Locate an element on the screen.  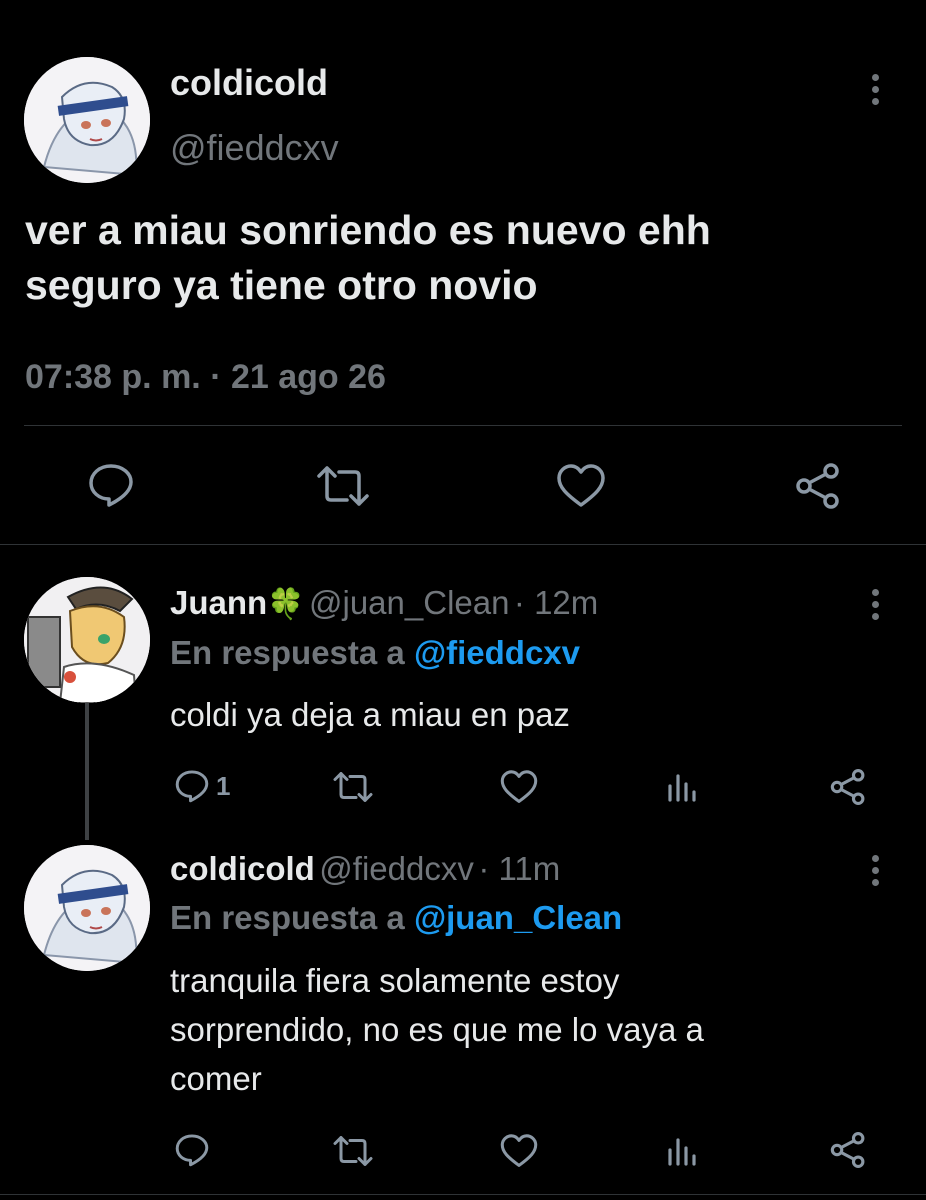
replying-to: En respuesta a @fieddcxv is located at coordinates (375, 653).